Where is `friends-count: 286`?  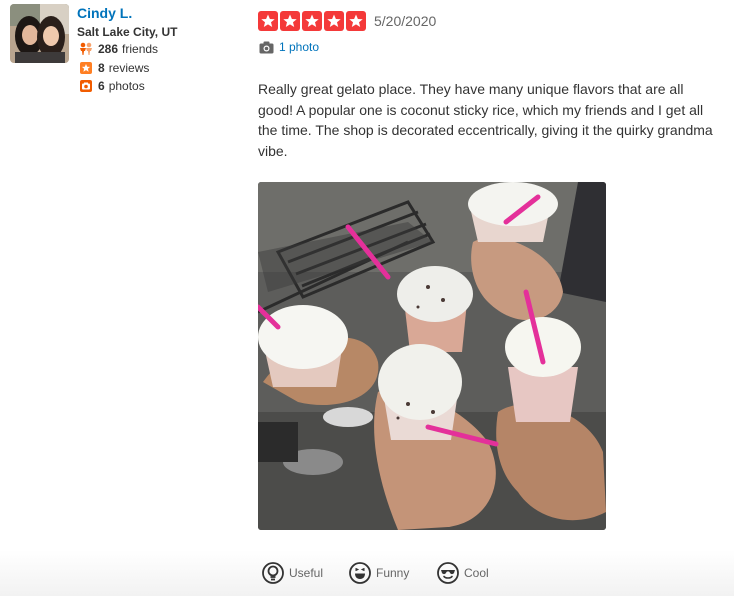
friends-count: 286 is located at coordinates (108, 49).